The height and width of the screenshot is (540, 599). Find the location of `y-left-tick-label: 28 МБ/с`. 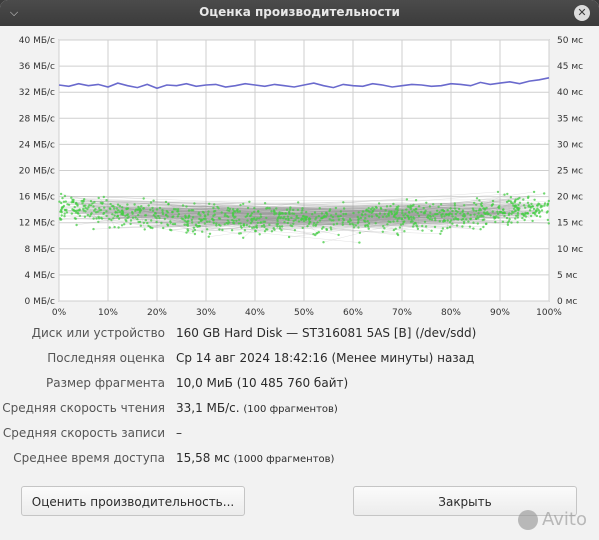

y-left-tick-label: 28 МБ/с is located at coordinates (37, 119).